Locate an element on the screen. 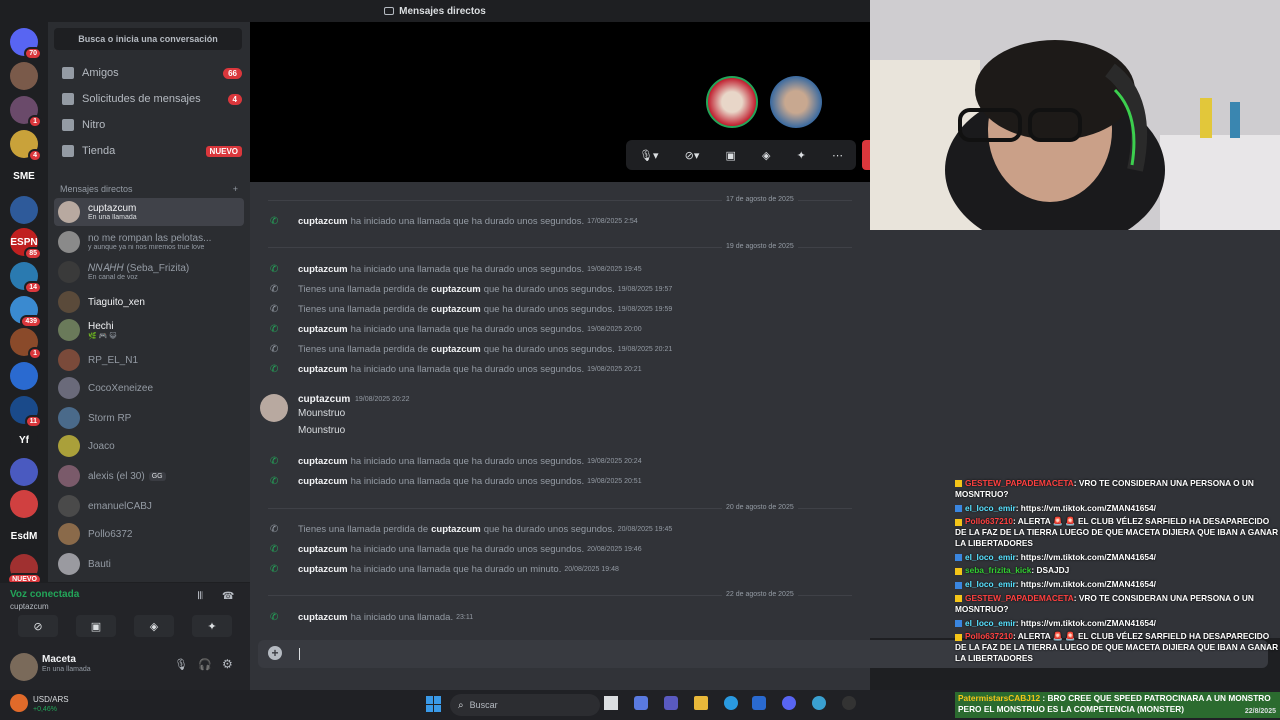 Image resolution: width=1280 pixels, height=720 pixels. server-icon: 14 is located at coordinates (26, 278).